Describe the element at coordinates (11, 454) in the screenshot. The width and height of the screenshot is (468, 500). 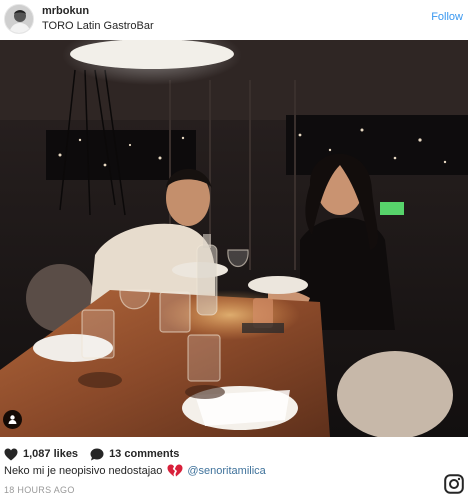
I see `heart-icon` at that location.